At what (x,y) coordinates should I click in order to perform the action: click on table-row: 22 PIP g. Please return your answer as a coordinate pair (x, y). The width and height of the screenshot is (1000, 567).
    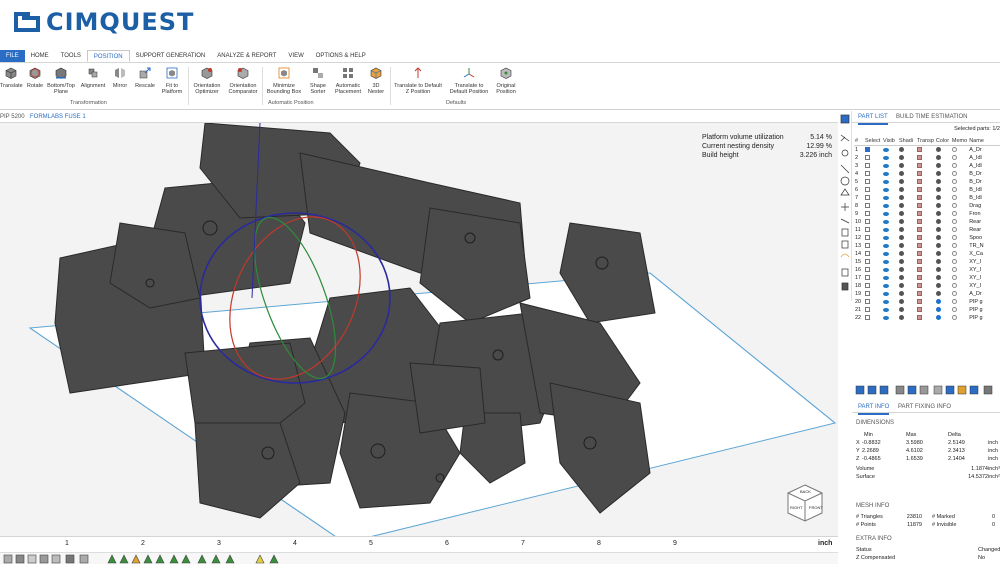
    Looking at the image, I should click on (927, 318).